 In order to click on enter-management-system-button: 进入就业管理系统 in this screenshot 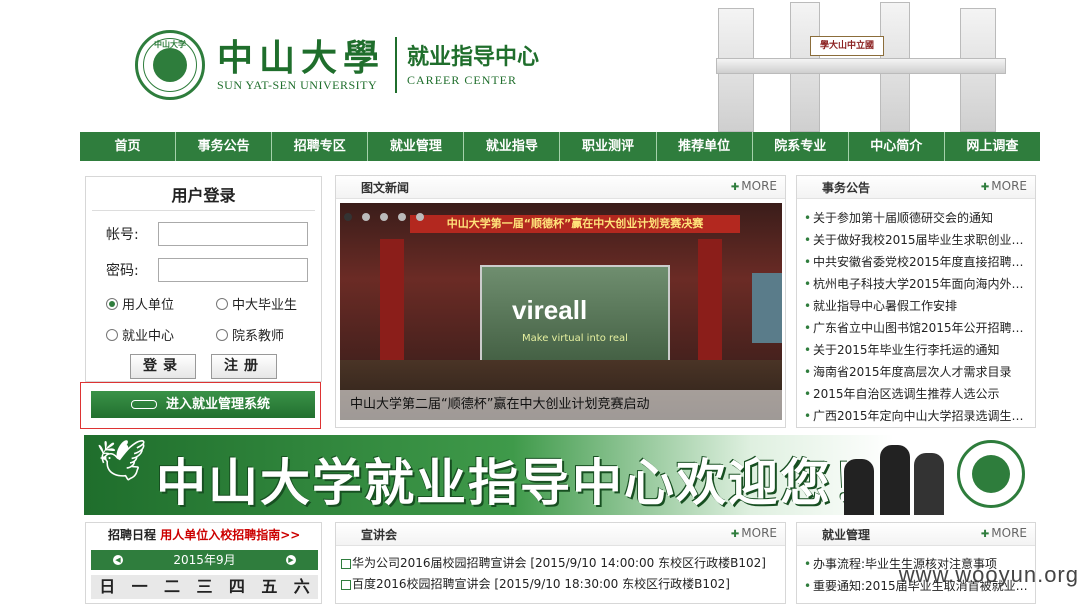, I will do `click(203, 404)`.